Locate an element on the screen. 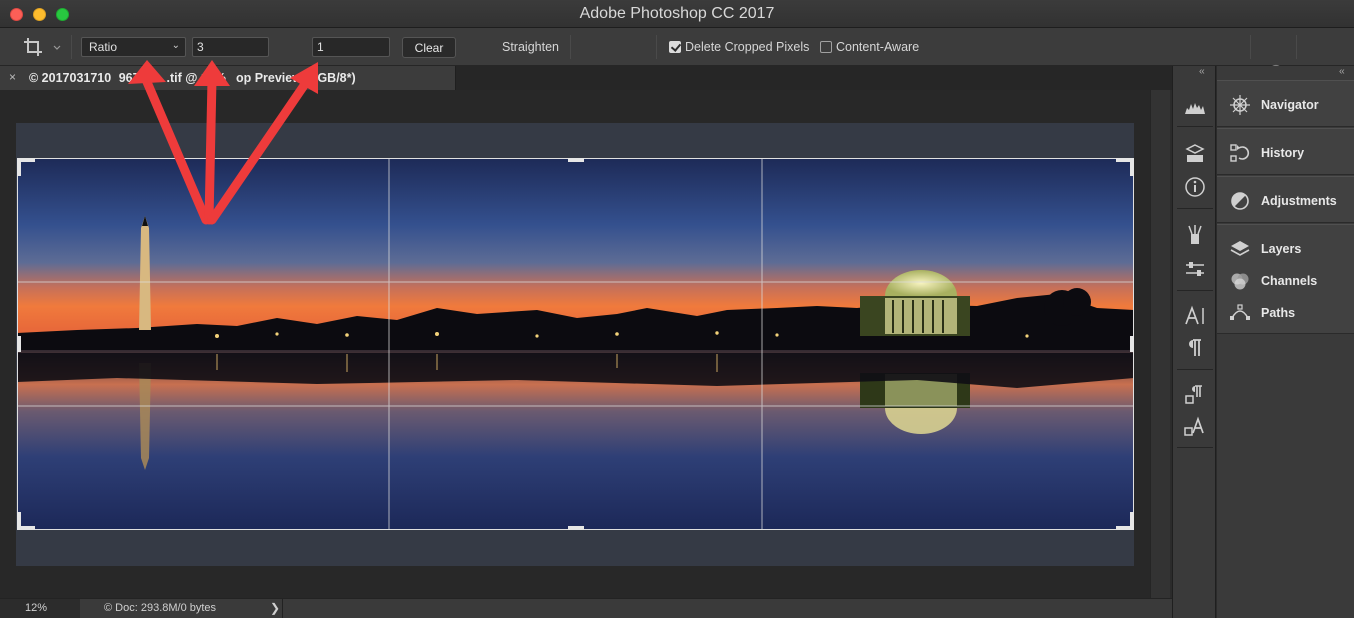 Image resolution: width=1354 pixels, height=618 pixels. close-tab-icon: × is located at coordinates (12, 77).